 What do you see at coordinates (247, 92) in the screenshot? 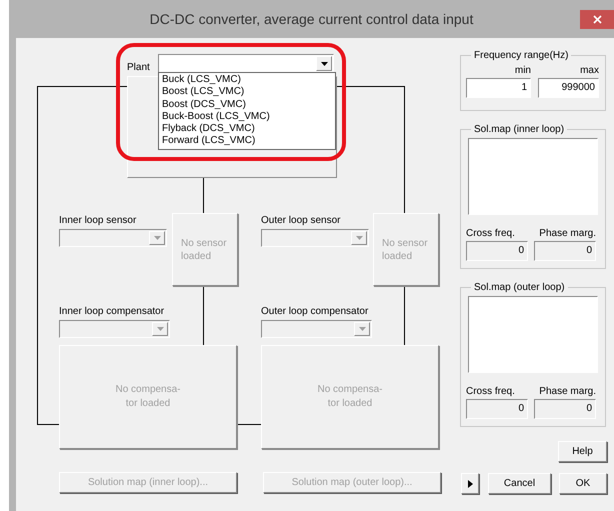
I see `dropdown-option: Boost (LCS_VMC)` at bounding box center [247, 92].